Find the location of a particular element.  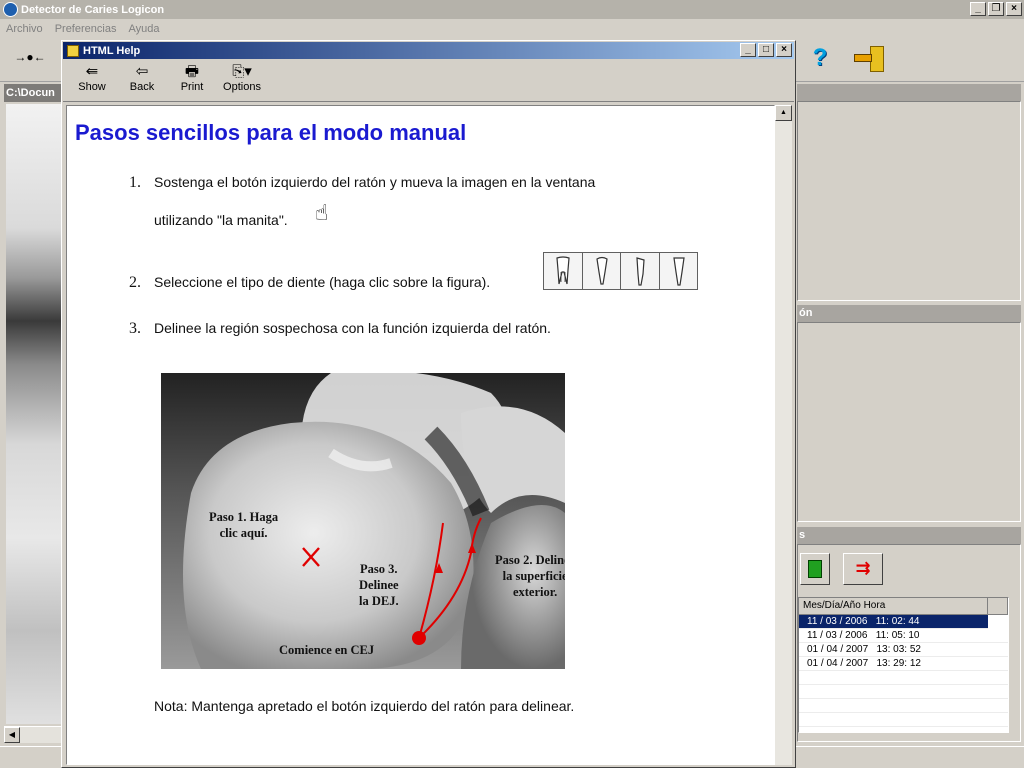

right-top-panel-header is located at coordinates (909, 92).